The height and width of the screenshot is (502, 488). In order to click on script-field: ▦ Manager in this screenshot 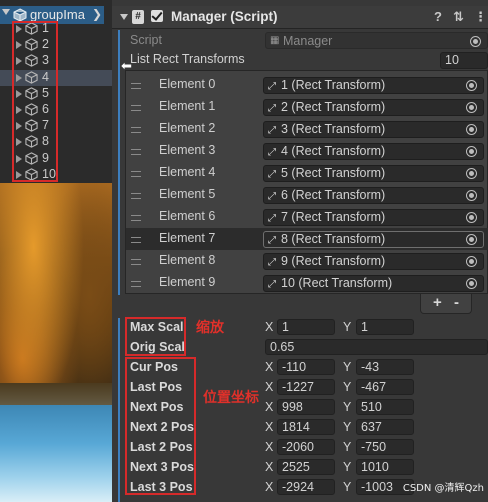, I will do `click(376, 40)`.